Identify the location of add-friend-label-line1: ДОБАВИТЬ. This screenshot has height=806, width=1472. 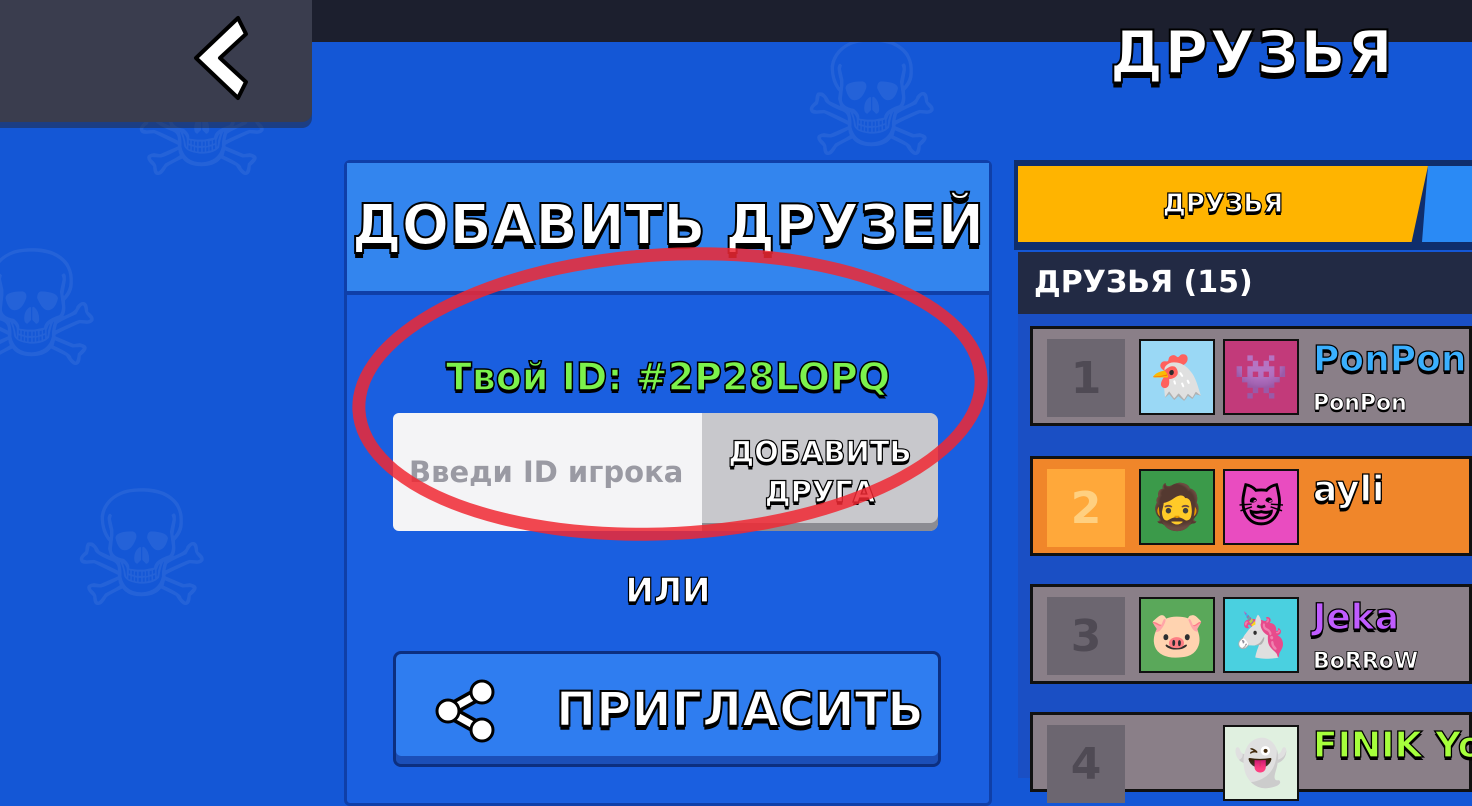
(820, 451).